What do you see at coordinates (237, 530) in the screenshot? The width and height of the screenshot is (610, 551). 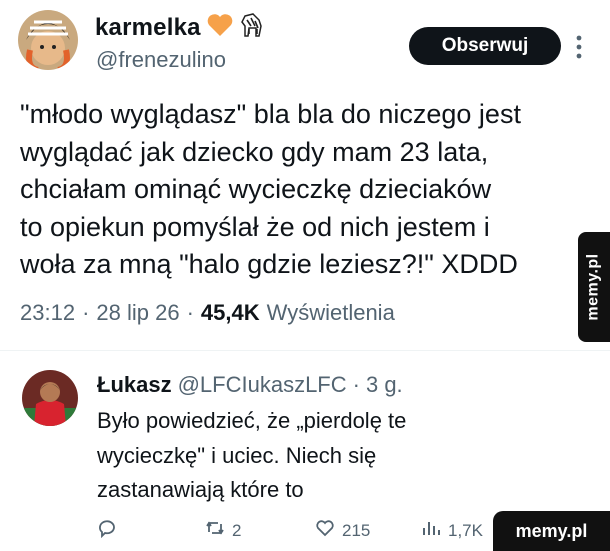 I see `retweet-count: 2` at bounding box center [237, 530].